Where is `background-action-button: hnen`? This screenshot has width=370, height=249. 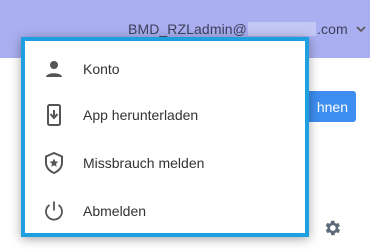
background-action-button: hnen is located at coordinates (331, 106).